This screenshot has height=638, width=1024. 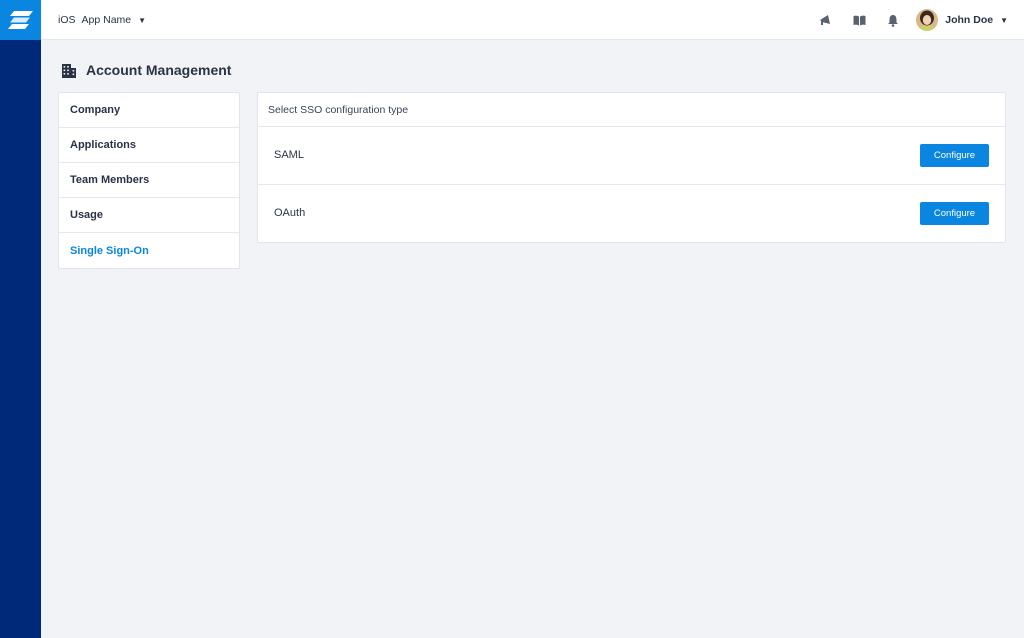 I want to click on page-header: Account Management, so click(x=146, y=70).